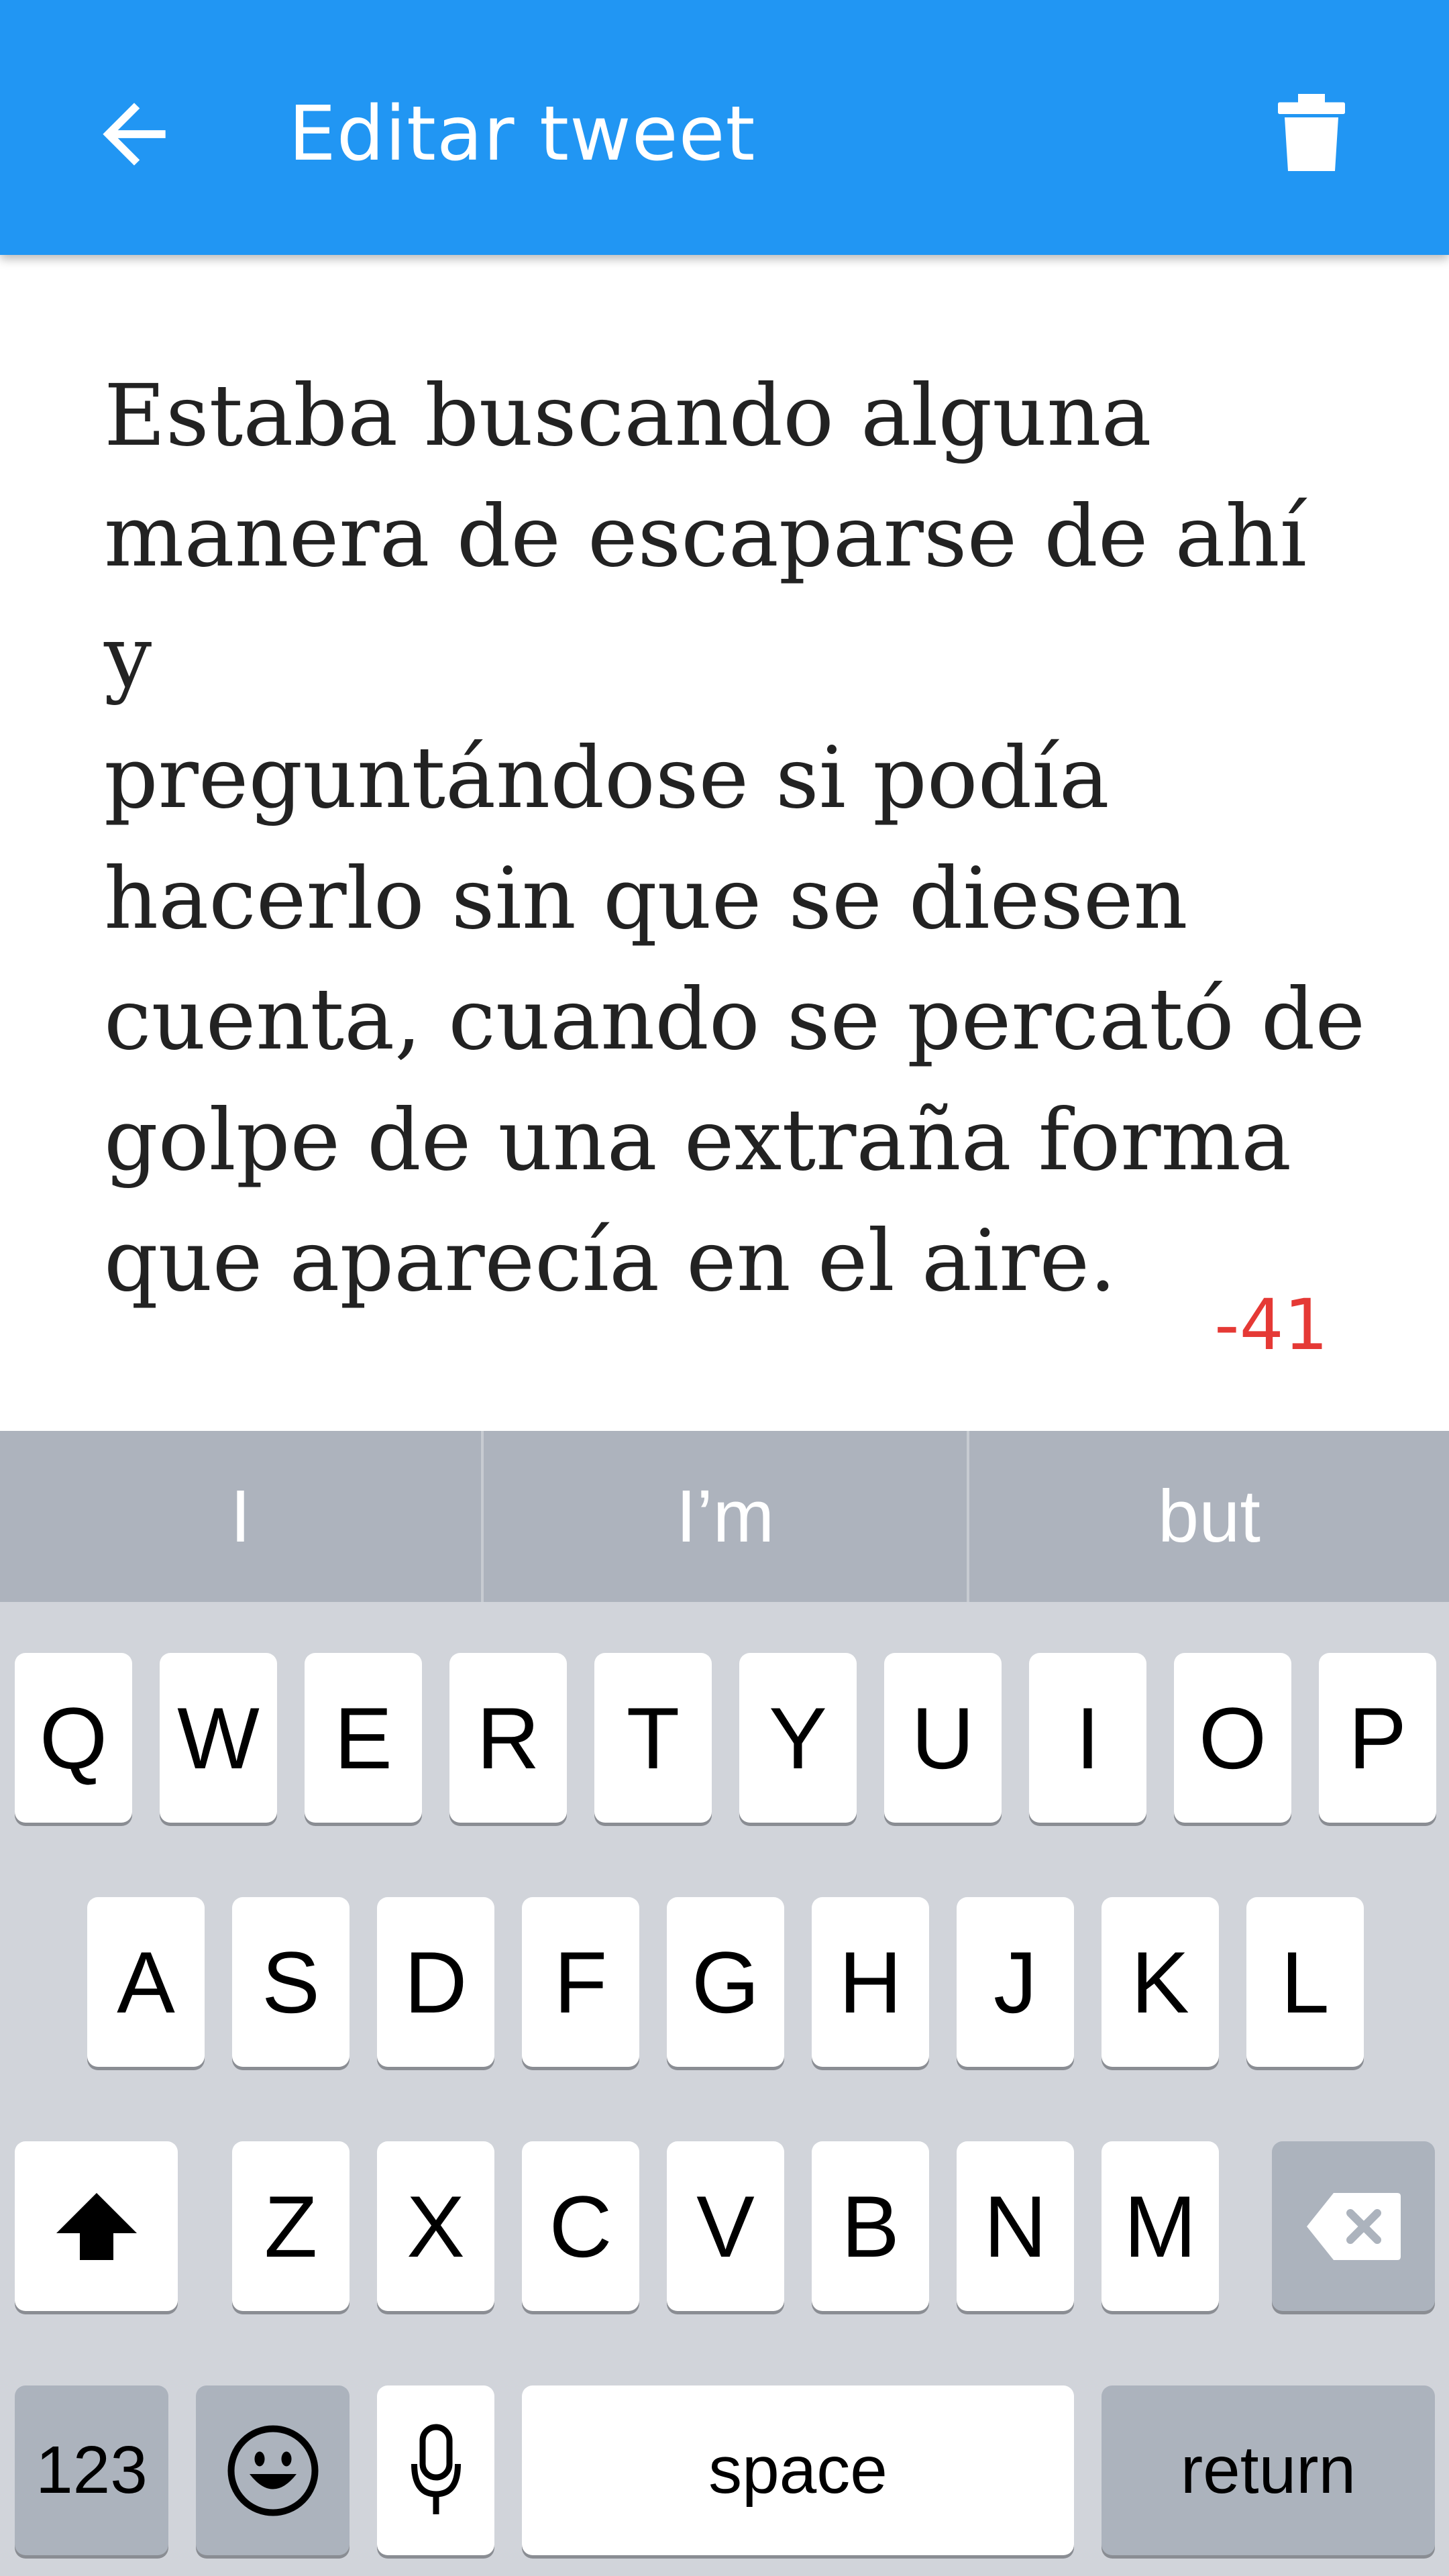  Describe the element at coordinates (508, 1738) in the screenshot. I see `key-r: R` at that location.